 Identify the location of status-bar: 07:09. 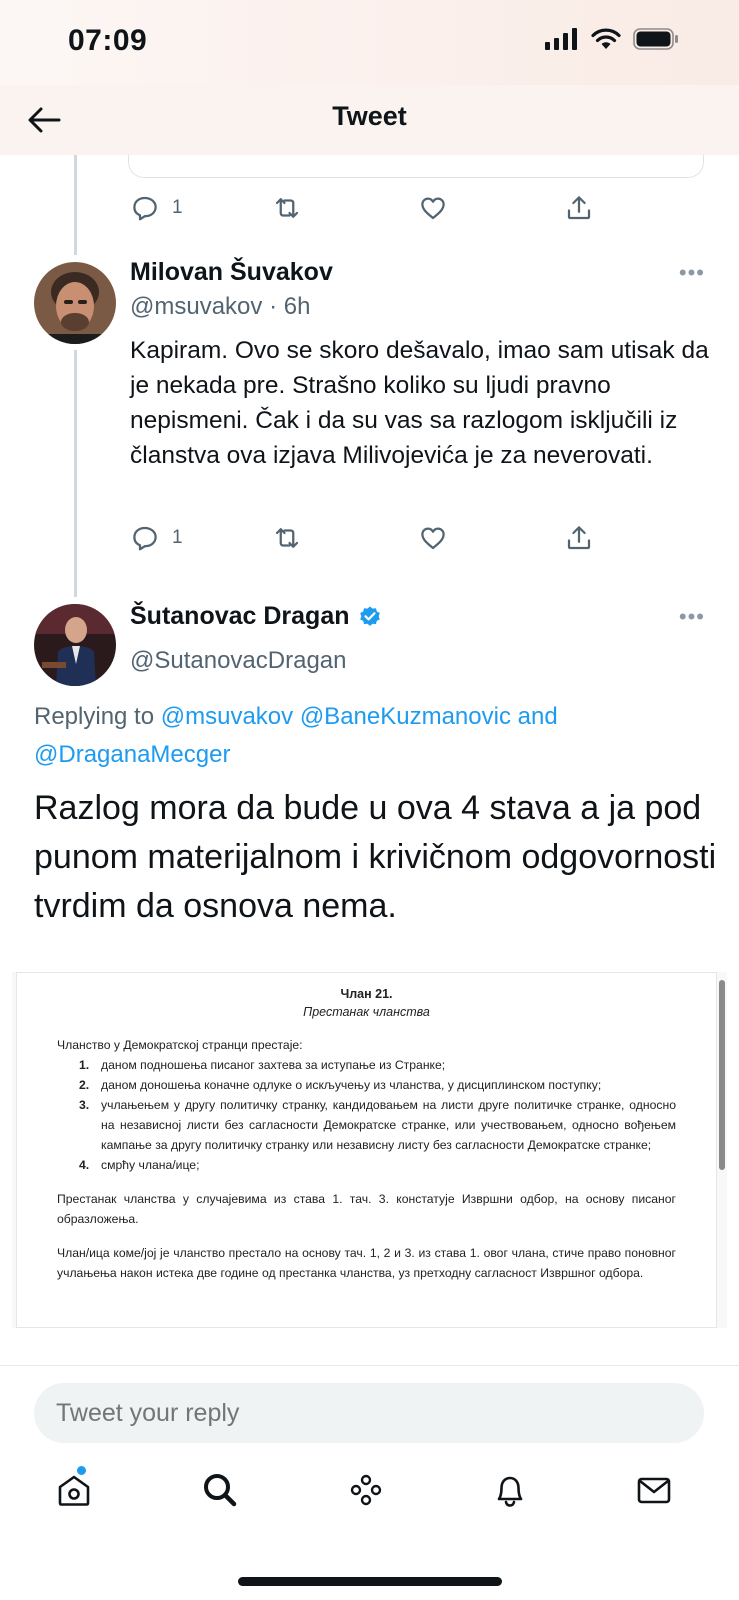
(369, 42).